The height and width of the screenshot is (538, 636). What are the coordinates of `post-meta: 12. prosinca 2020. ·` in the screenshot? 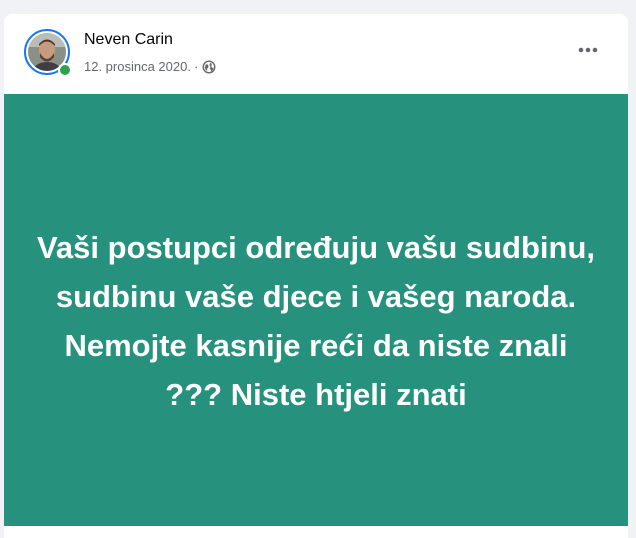 It's located at (150, 66).